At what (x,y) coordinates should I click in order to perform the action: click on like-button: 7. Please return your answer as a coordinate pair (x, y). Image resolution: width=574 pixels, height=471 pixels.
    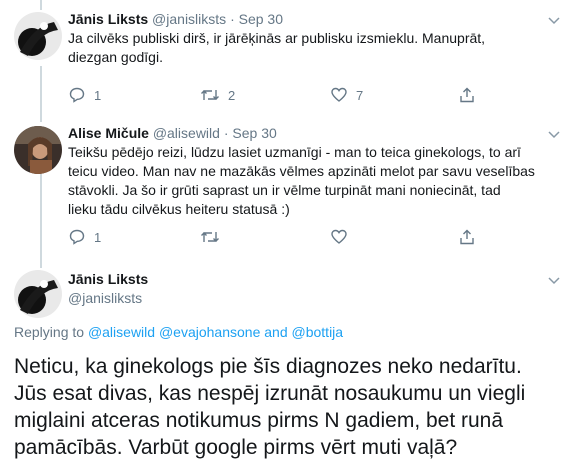
    Looking at the image, I should click on (346, 95).